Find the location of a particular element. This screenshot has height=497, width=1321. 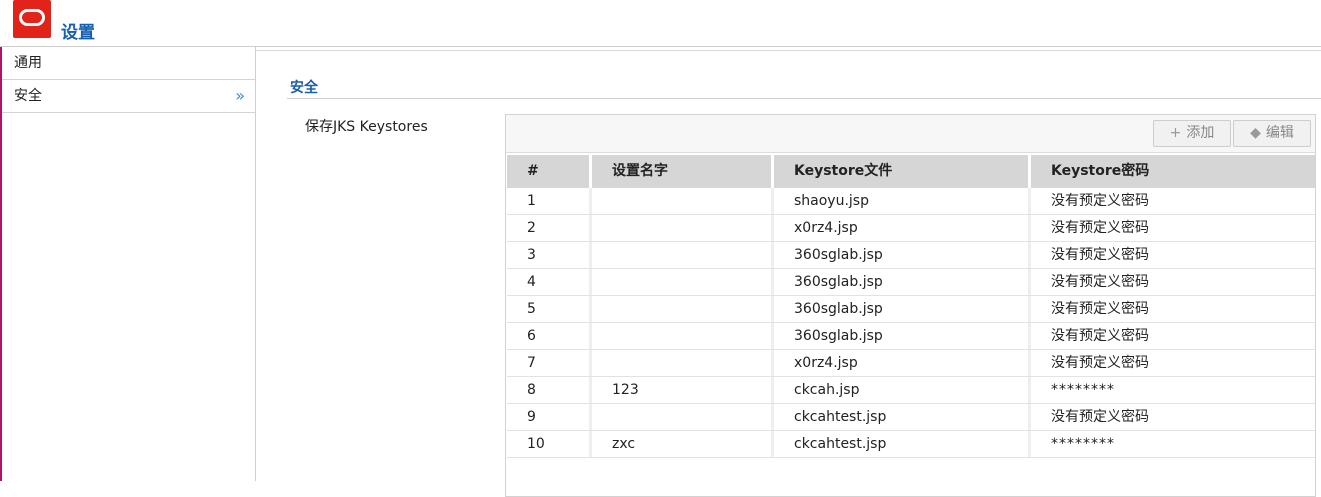

table-row: 6 360sglab.jsp 没有预定义密码 is located at coordinates (911, 336).